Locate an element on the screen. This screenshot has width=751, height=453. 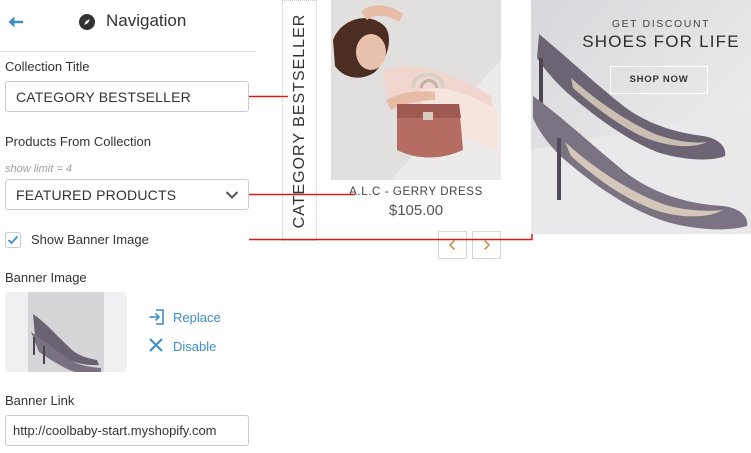
show-banner-label: Show Banner Image is located at coordinates (90, 239).